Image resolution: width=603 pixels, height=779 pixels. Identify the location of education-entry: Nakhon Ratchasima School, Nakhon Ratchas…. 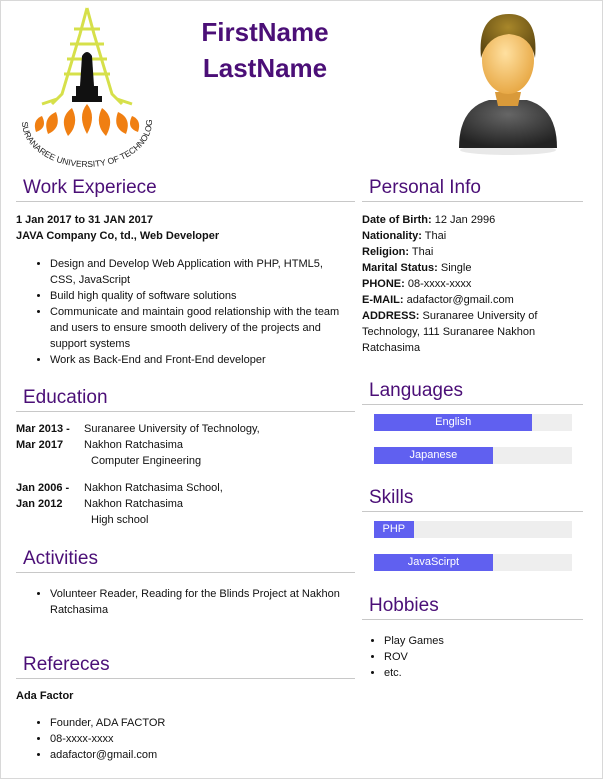
(153, 504).